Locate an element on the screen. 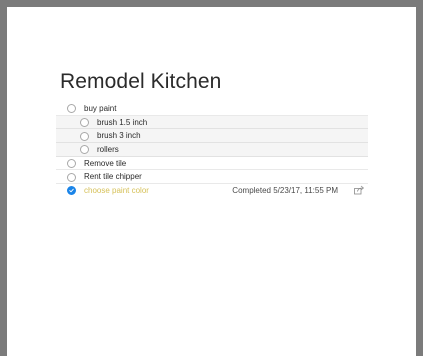 This screenshot has height=356, width=423. list-item: rollers is located at coordinates (212, 150).